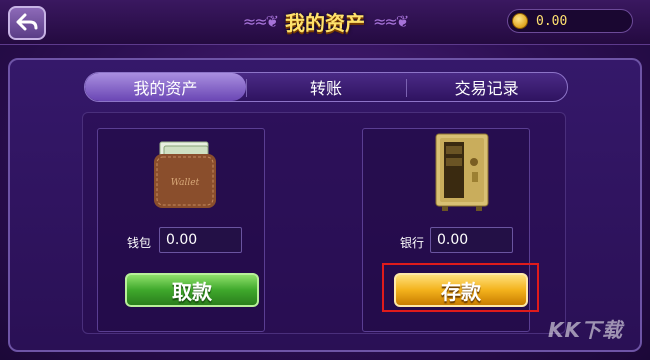  What do you see at coordinates (165, 87) in the screenshot?
I see `tab-my-assets: 我的资产` at bounding box center [165, 87].